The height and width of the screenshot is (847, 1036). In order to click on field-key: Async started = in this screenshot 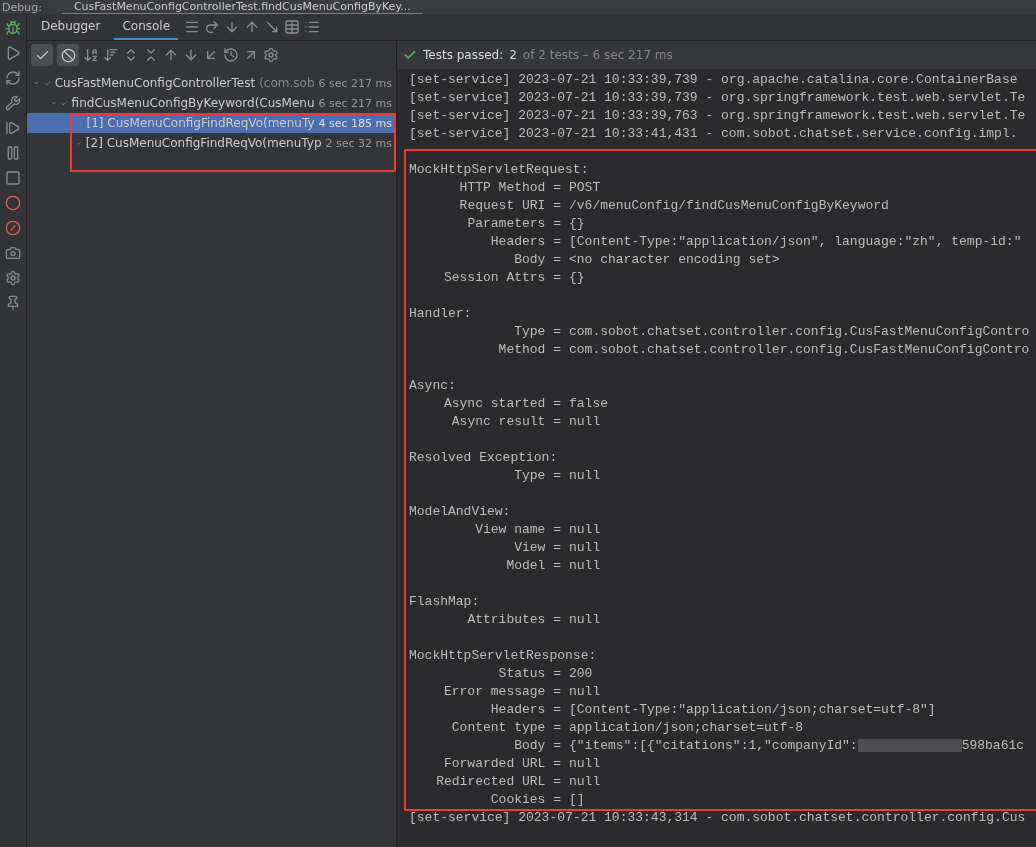, I will do `click(485, 404)`.